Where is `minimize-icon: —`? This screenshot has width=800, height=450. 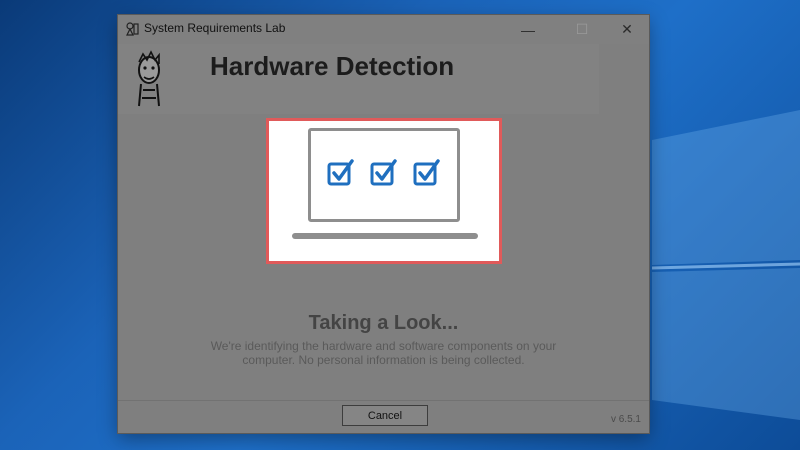 minimize-icon: — is located at coordinates (528, 29).